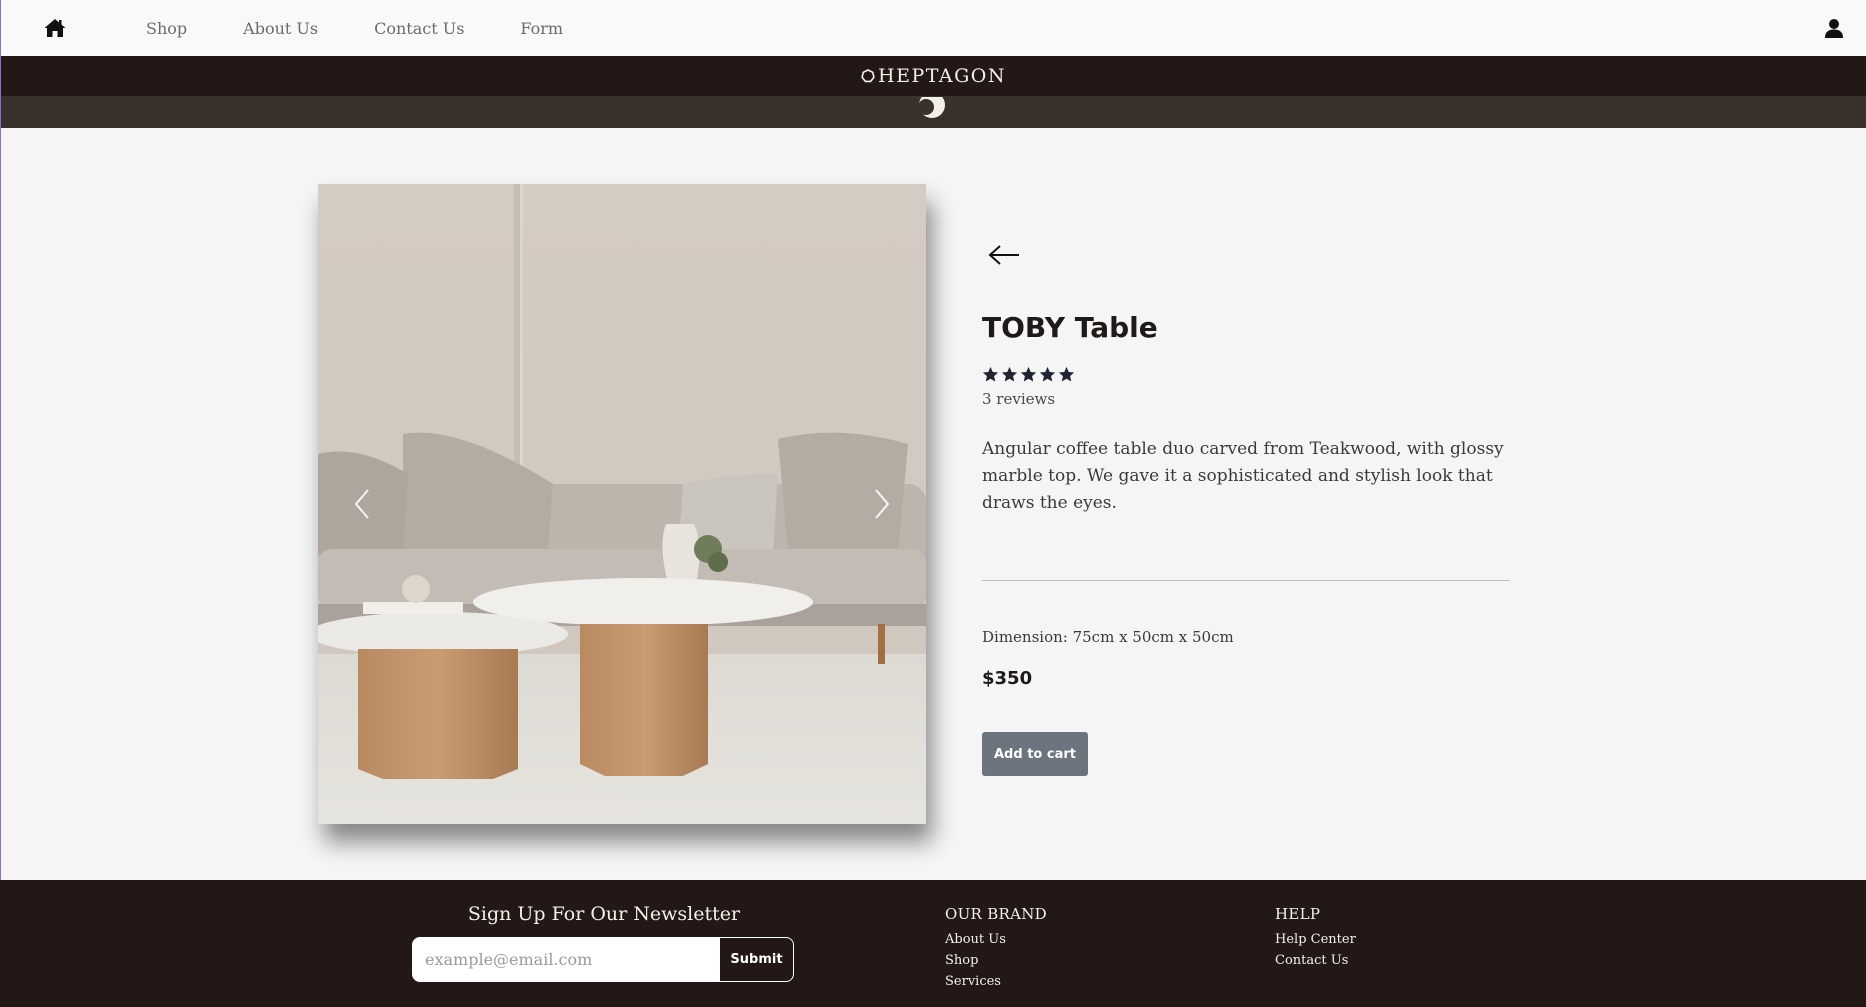 This screenshot has height=1007, width=1866. I want to click on nav-link-contact-us: Contact Us, so click(419, 28).